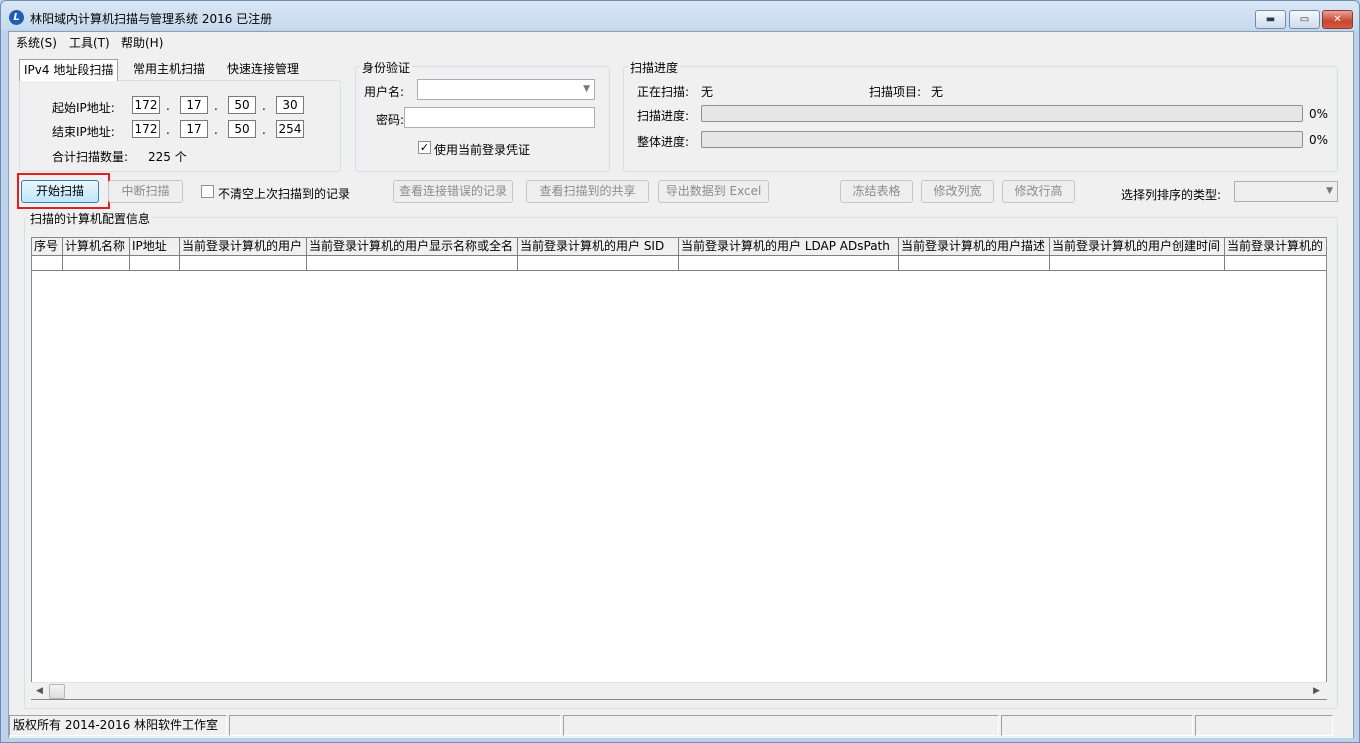 Image resolution: width=1360 pixels, height=743 pixels. What do you see at coordinates (290, 129) in the screenshot?
I see `end-ip-octet-4: 254` at bounding box center [290, 129].